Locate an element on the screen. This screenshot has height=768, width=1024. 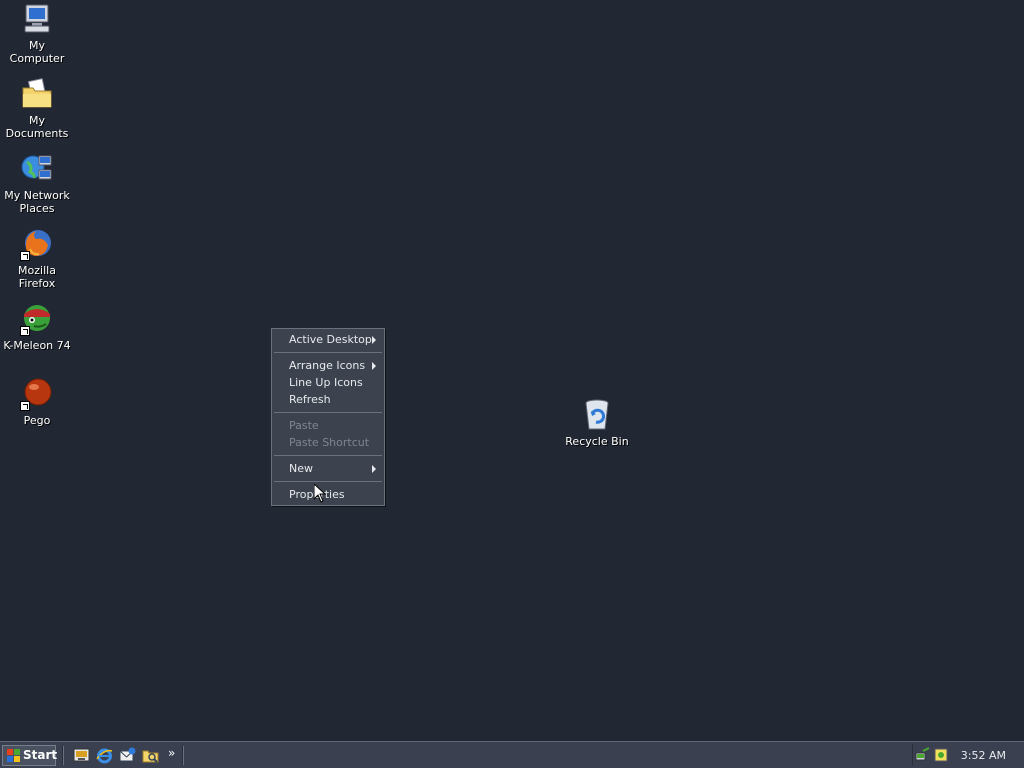
start-label: Start is located at coordinates (40, 755).